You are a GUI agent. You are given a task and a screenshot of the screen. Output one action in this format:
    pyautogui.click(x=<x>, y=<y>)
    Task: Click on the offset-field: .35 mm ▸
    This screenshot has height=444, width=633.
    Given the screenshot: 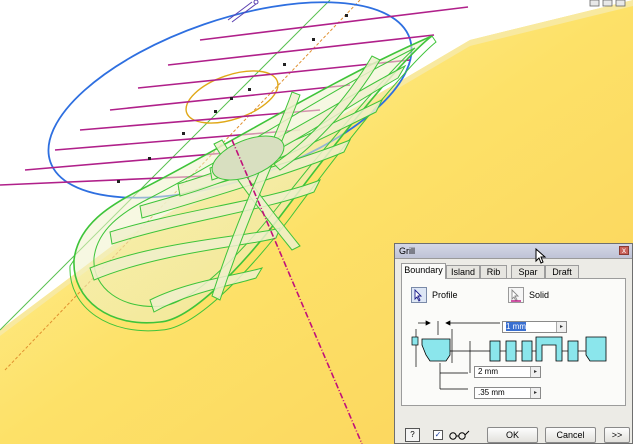 What is the action you would take?
    pyautogui.click(x=507, y=393)
    